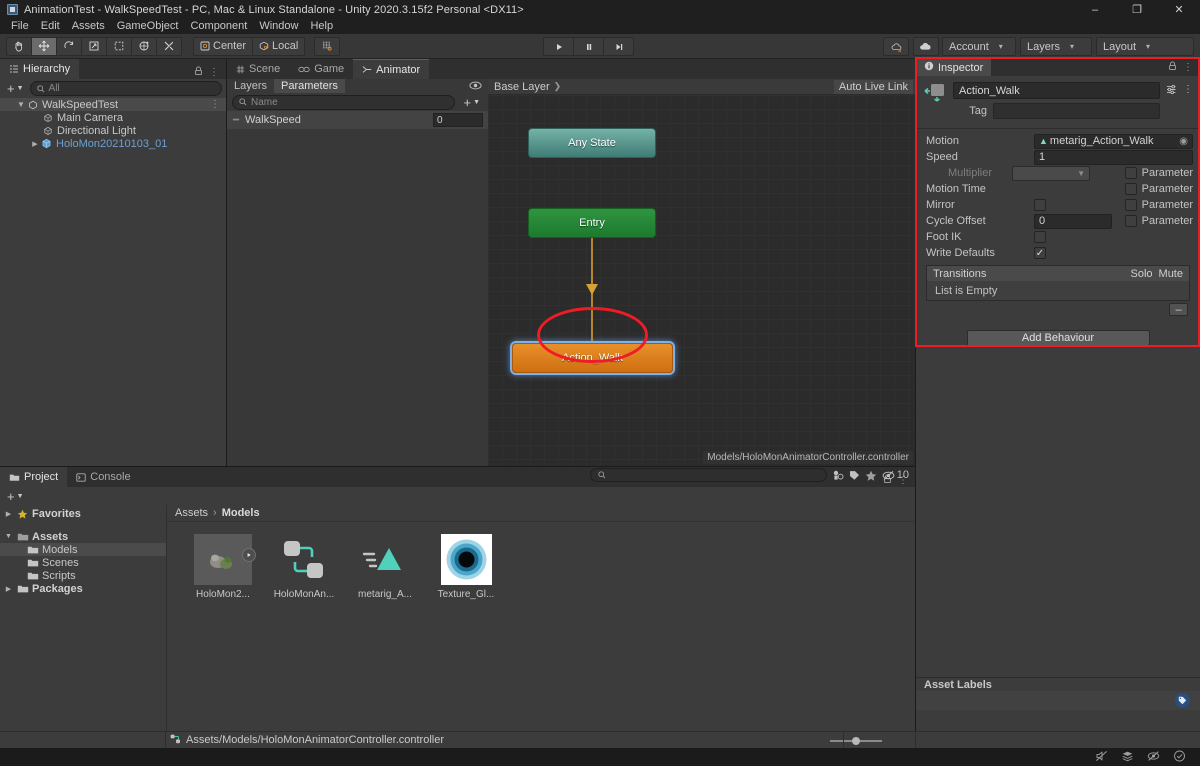  What do you see at coordinates (69, 46) in the screenshot?
I see `rotate-tool-icon` at bounding box center [69, 46].